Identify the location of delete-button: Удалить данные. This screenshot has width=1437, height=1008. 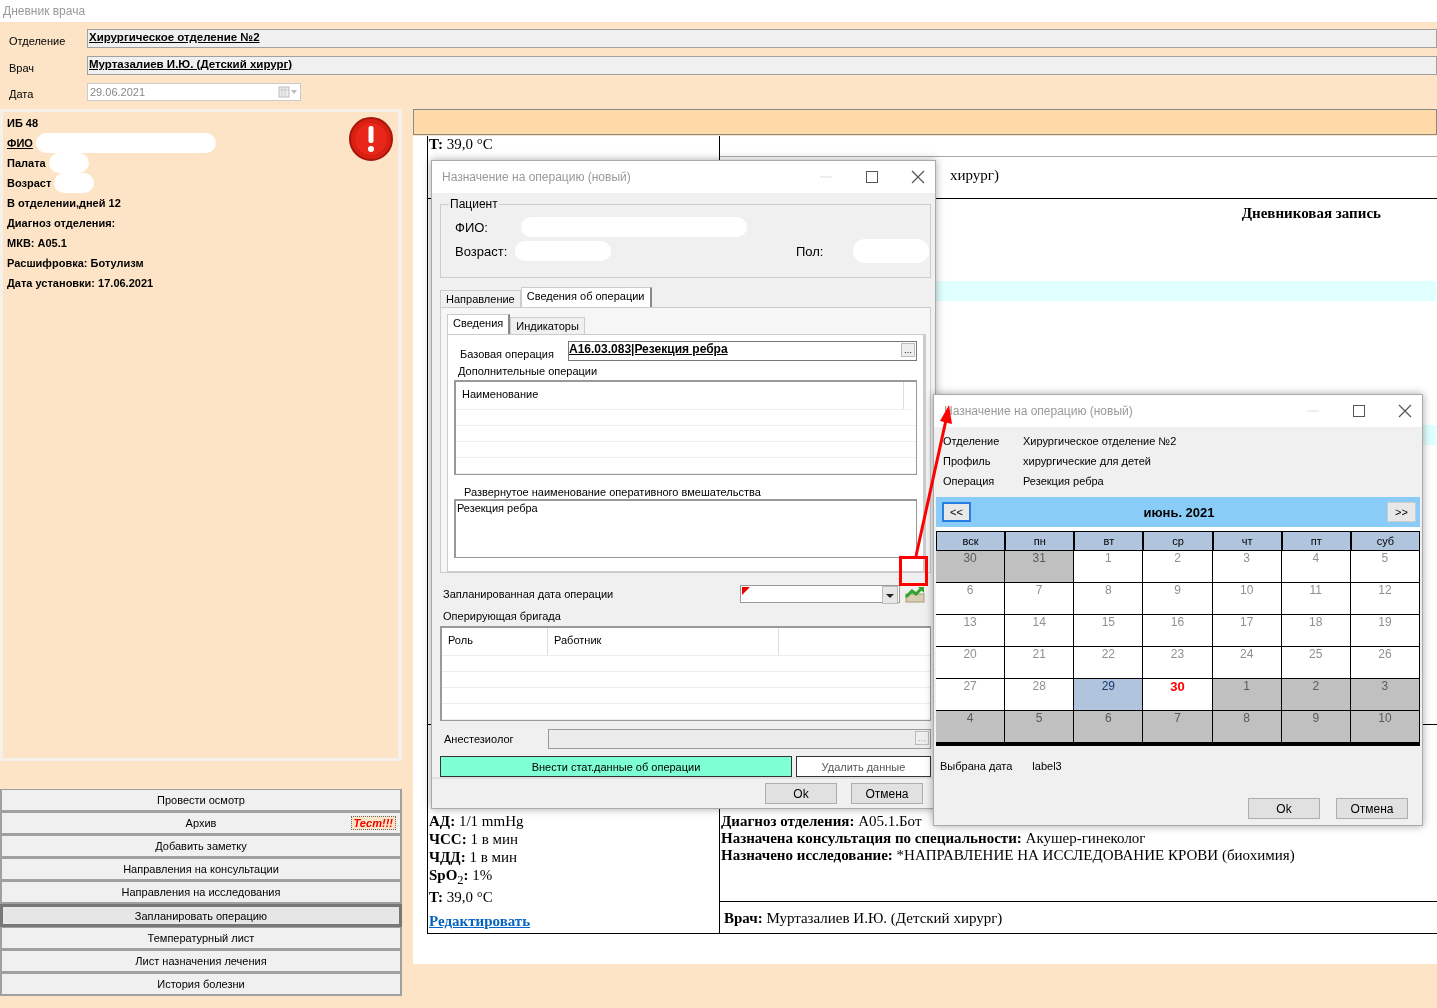
(863, 766).